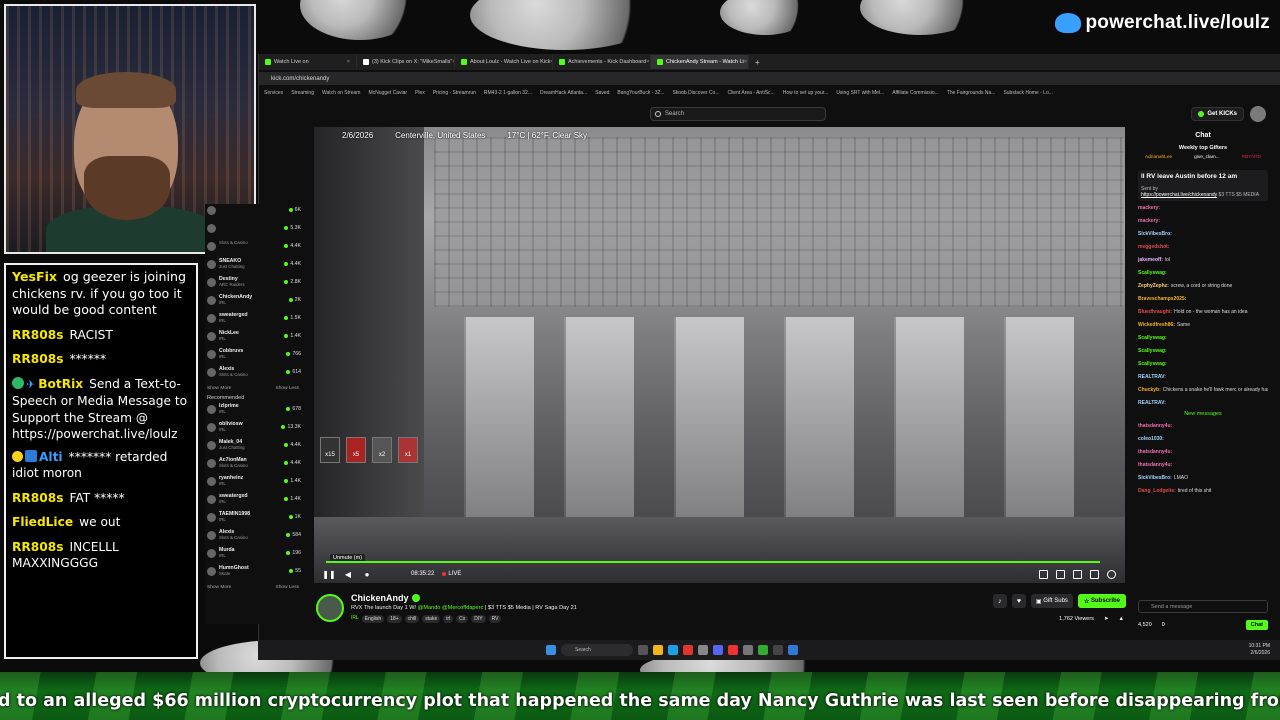 The width and height of the screenshot is (1280, 720). What do you see at coordinates (1101, 601) in the screenshot?
I see `subscribe-button: ☆ Subscribe` at bounding box center [1101, 601].